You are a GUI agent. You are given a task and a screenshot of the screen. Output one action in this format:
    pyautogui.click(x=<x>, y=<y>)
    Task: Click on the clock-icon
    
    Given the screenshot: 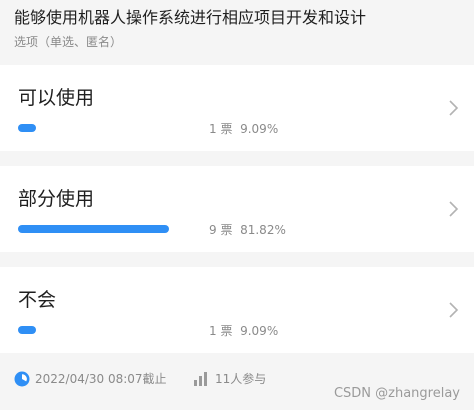 What is the action you would take?
    pyautogui.click(x=22, y=378)
    